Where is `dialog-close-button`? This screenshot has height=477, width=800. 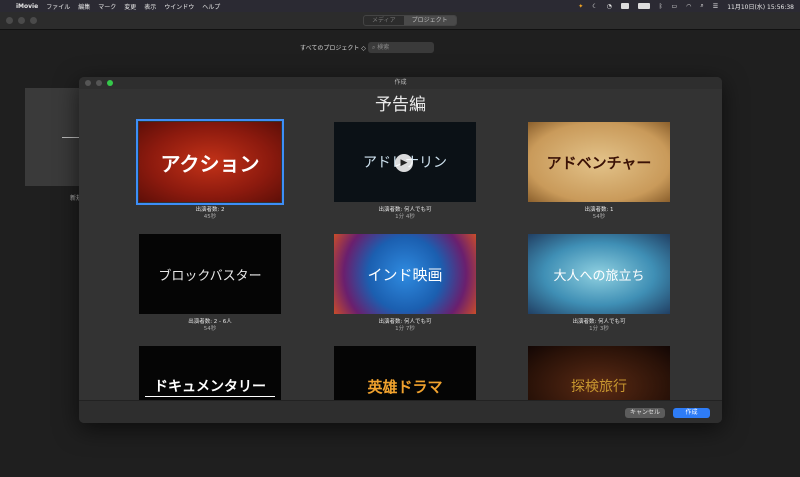
dialog-close-button is located at coordinates (88, 83).